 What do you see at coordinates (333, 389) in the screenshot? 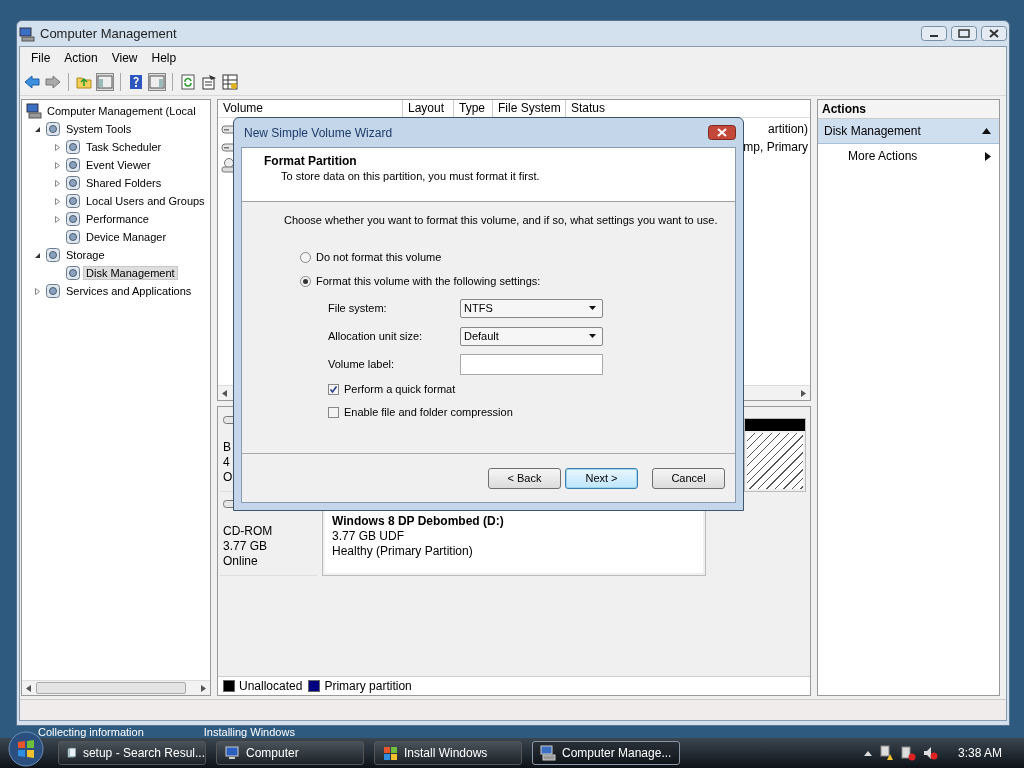
I see `checkbox-checked` at bounding box center [333, 389].